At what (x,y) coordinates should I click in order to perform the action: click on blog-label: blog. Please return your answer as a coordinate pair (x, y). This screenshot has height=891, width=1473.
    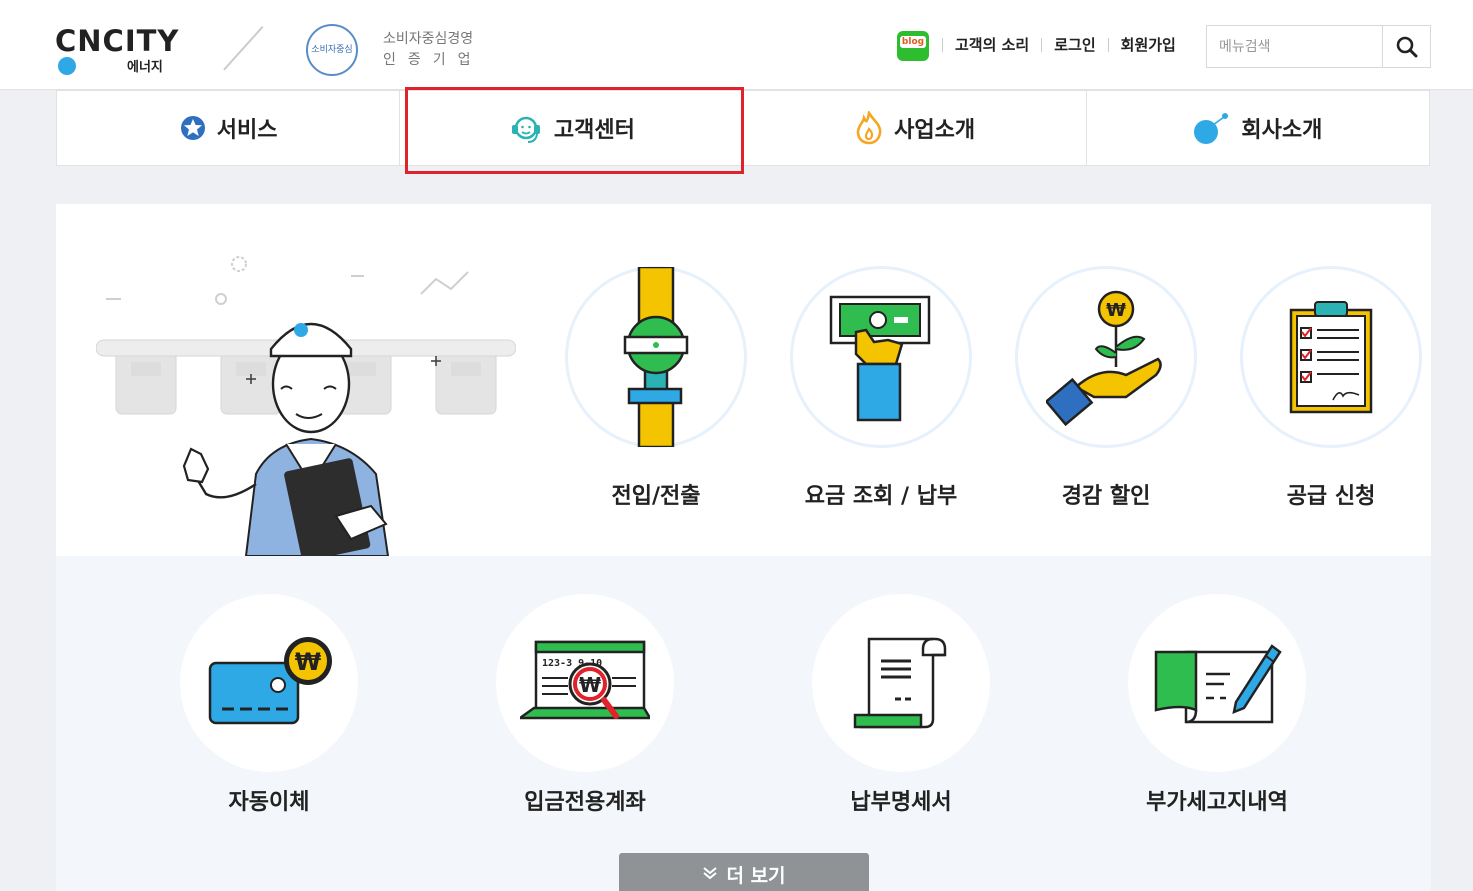
    Looking at the image, I should click on (913, 42).